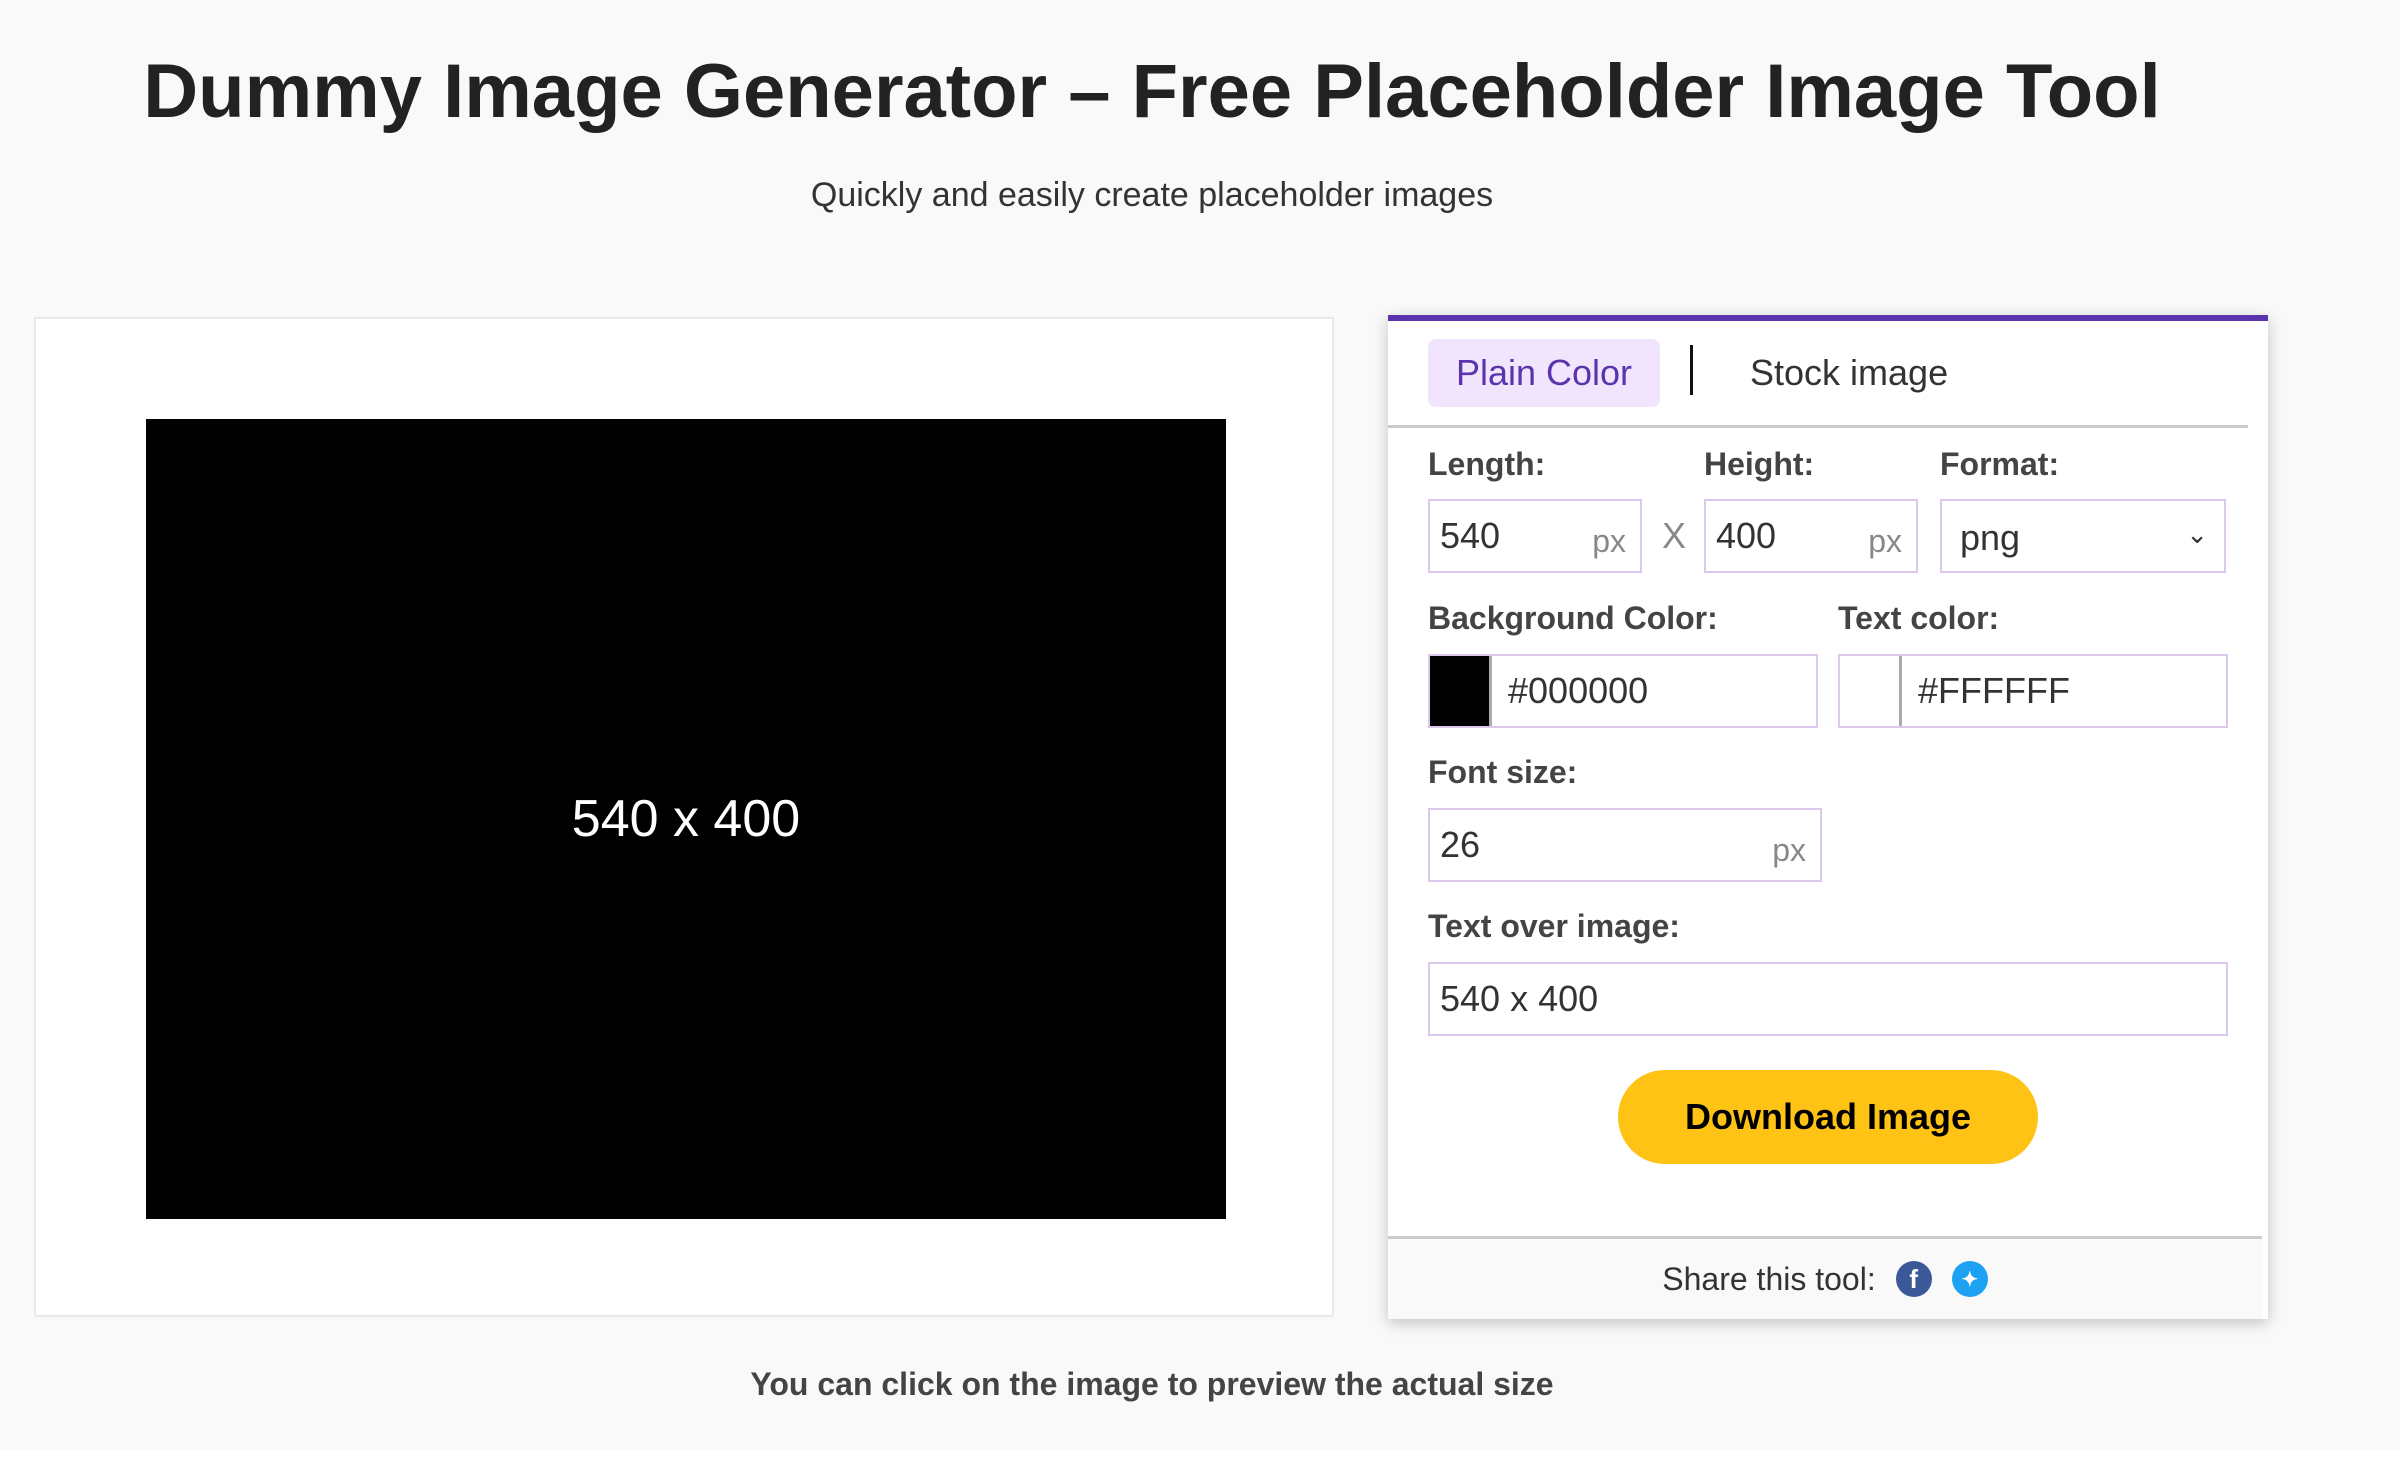 This screenshot has width=2400, height=1466. Describe the element at coordinates (1769, 1278) in the screenshot. I see `share-label: Share this tool:` at that location.